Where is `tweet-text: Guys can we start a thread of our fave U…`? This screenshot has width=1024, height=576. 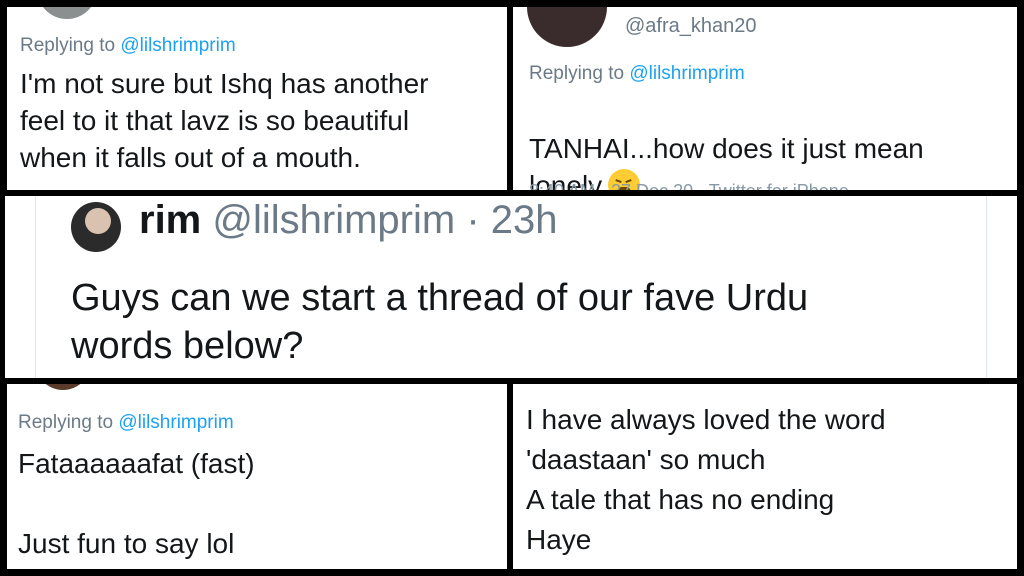 tweet-text: Guys can we start a thread of our fave U… is located at coordinates (440, 322).